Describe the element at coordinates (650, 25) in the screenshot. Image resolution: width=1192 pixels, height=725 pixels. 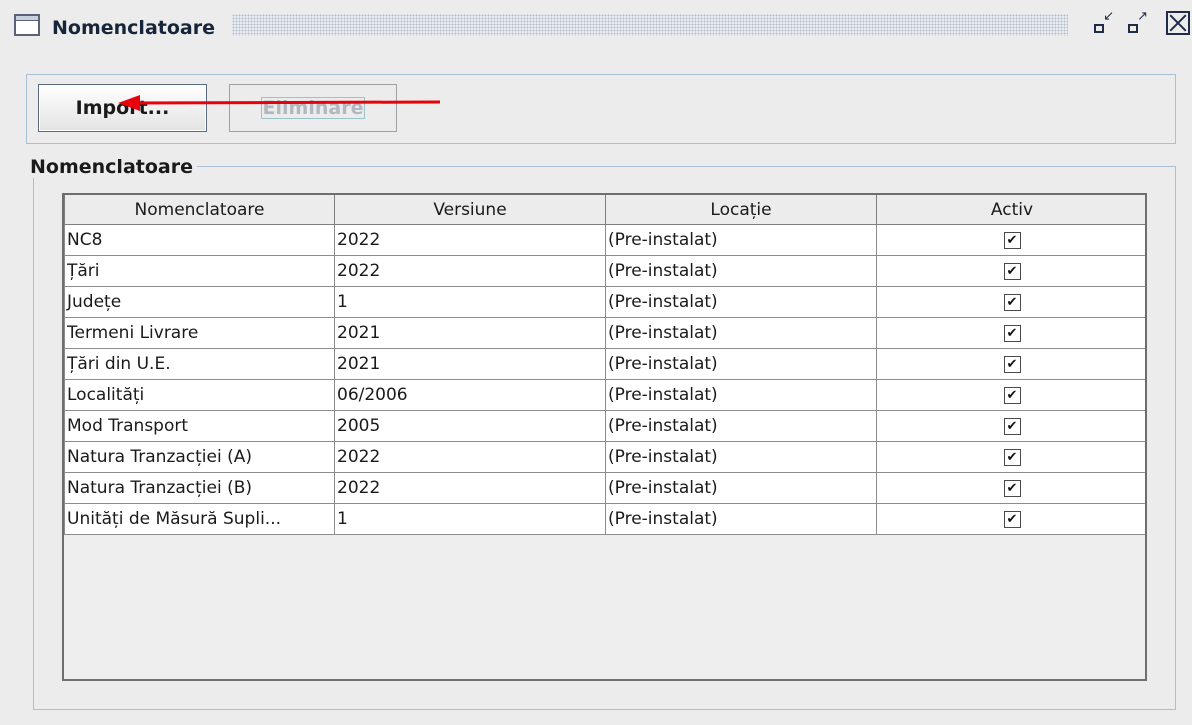
I see `title-bar-pattern` at that location.